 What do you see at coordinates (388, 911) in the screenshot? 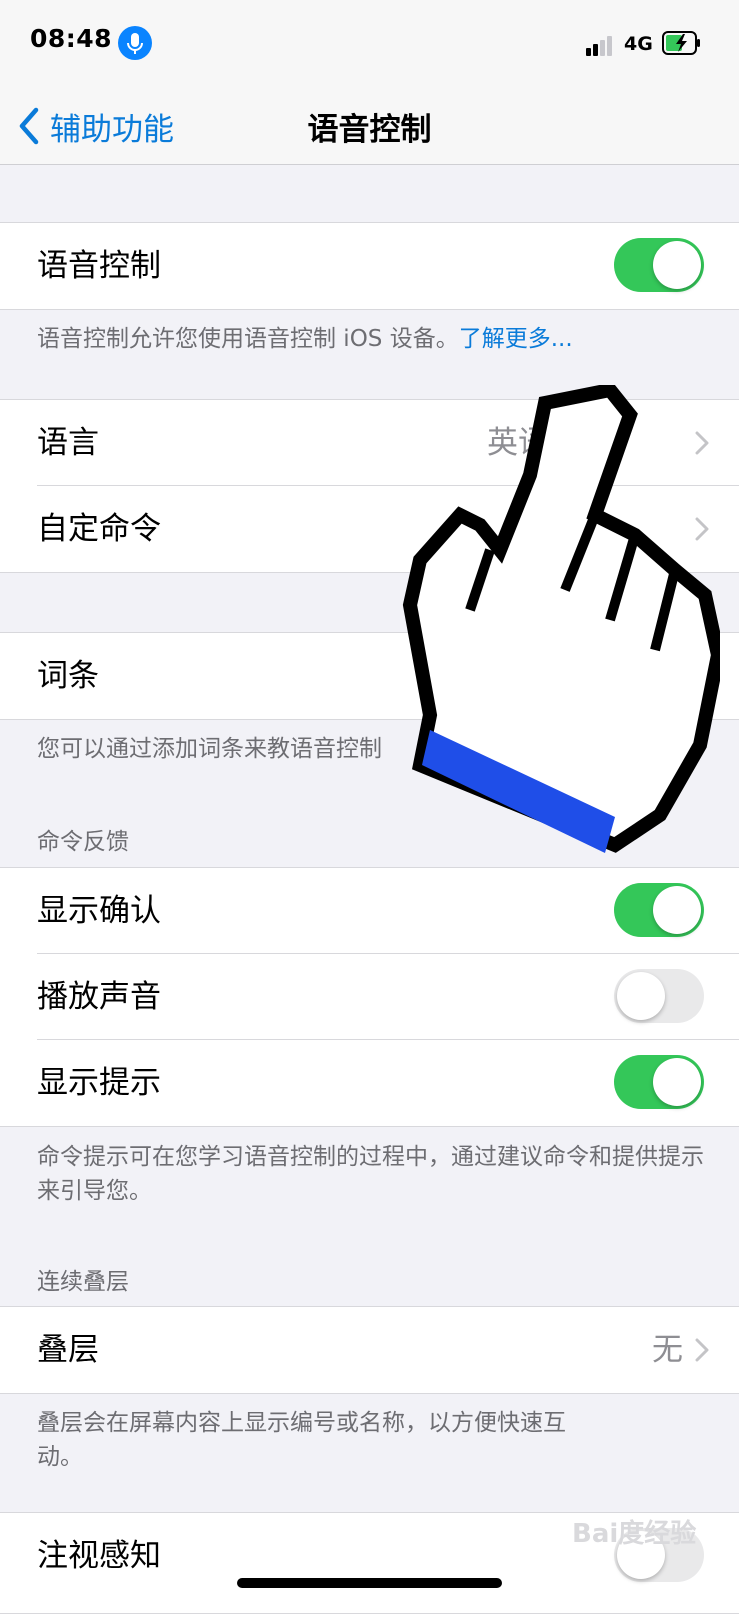
I see `show-confirmation-row: 显示确认` at bounding box center [388, 911].